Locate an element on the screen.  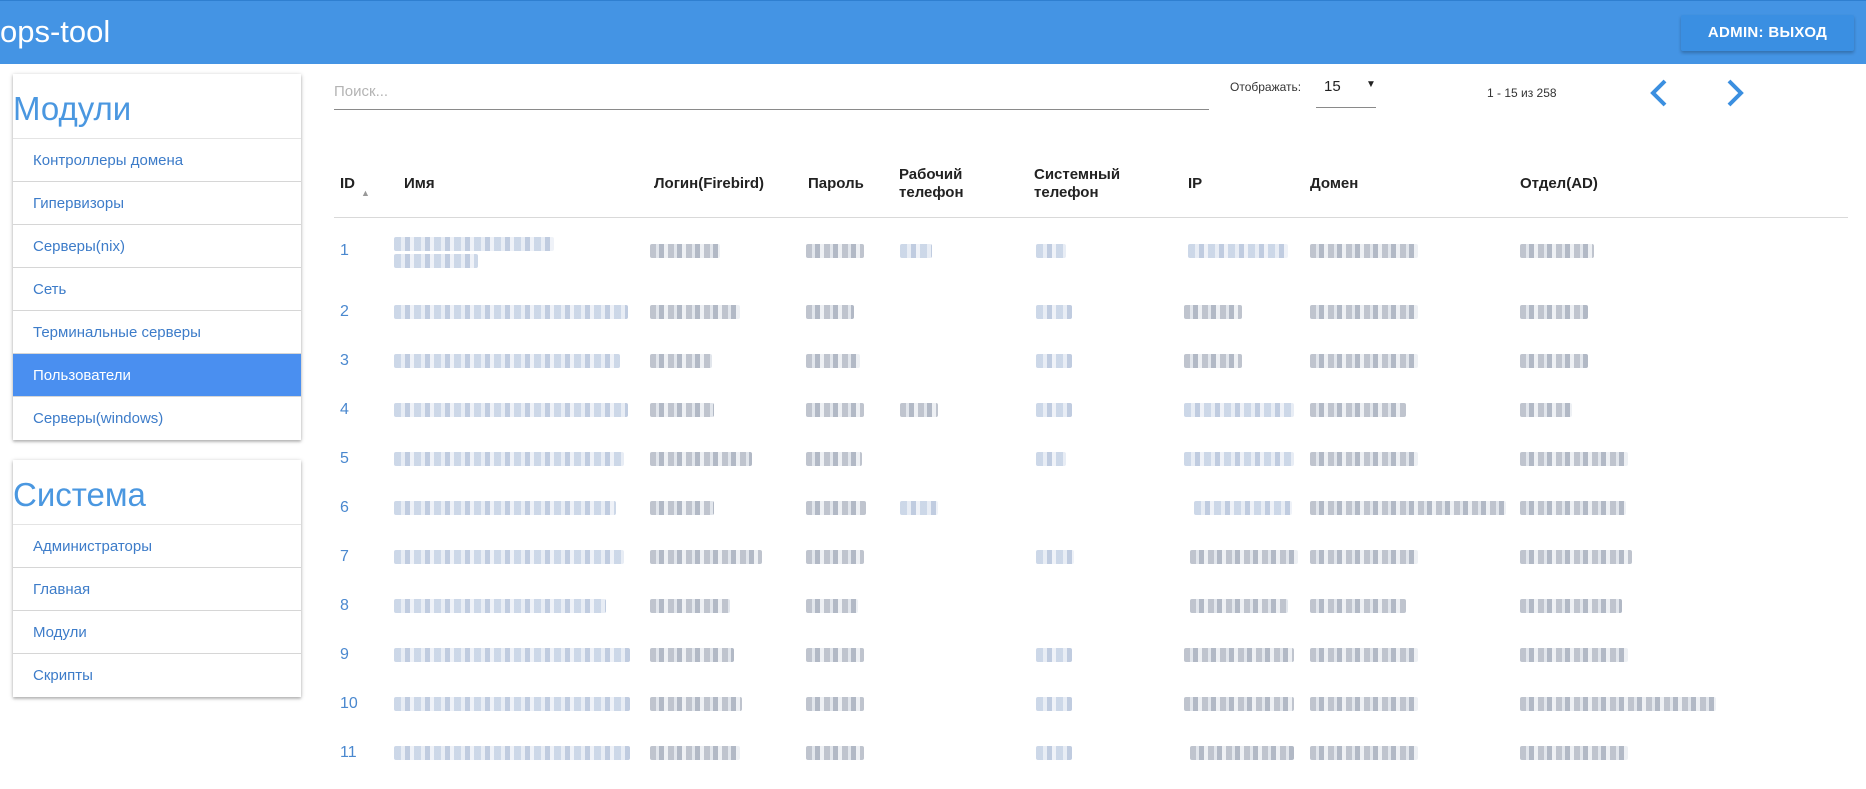
column-header-ip: IP is located at coordinates (1195, 184).